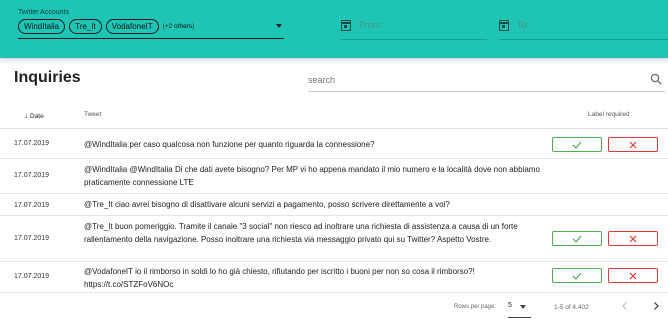 The width and height of the screenshot is (668, 322). Describe the element at coordinates (85, 26) in the screenshot. I see `account-chip: Tre_It` at that location.